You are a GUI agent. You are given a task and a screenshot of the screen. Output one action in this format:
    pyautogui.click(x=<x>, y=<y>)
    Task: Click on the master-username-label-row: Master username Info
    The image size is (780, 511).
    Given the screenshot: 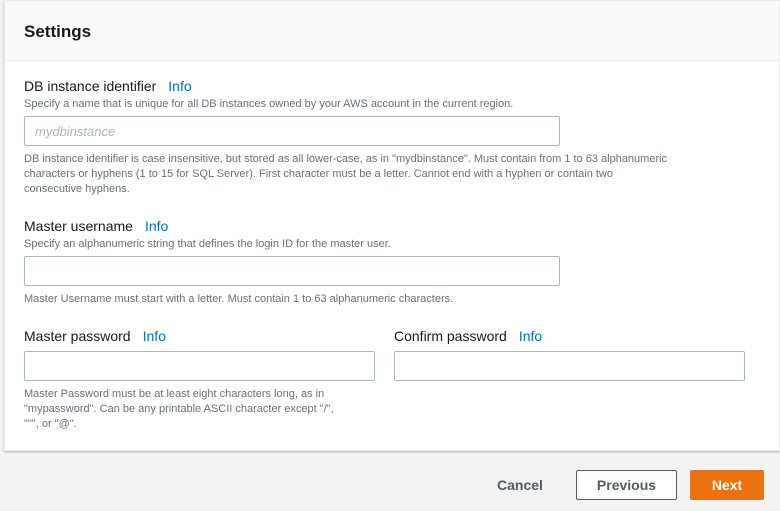 What is the action you would take?
    pyautogui.click(x=384, y=226)
    